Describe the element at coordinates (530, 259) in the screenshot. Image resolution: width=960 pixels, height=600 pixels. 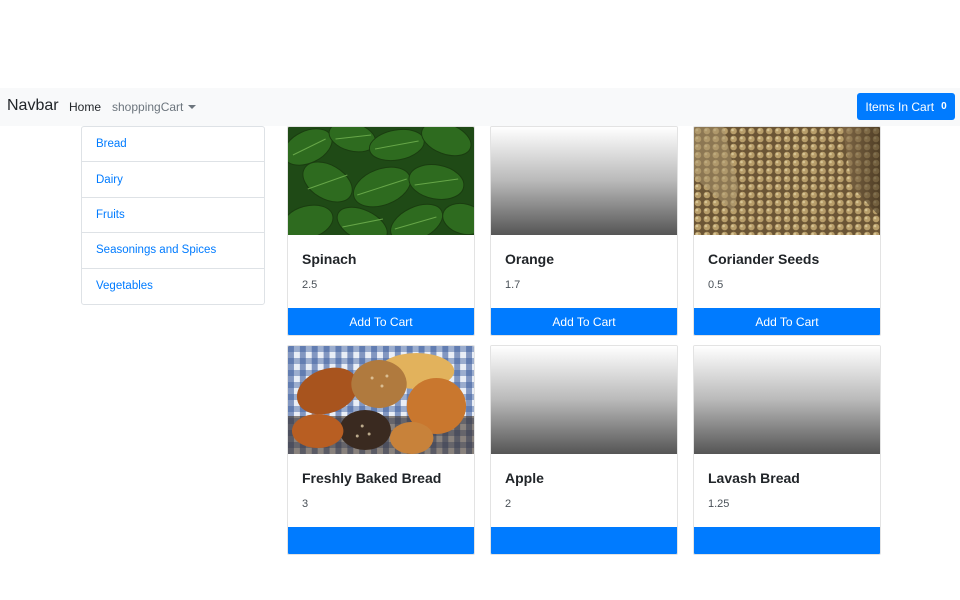
I see `product-name: Orange` at that location.